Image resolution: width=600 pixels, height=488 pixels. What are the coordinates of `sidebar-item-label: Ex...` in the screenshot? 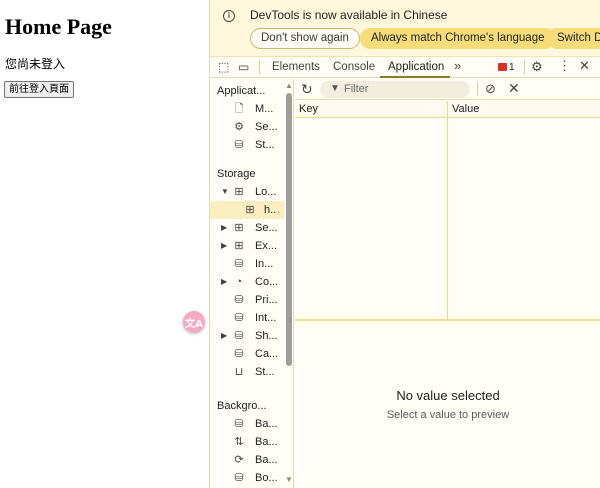 It's located at (266, 246).